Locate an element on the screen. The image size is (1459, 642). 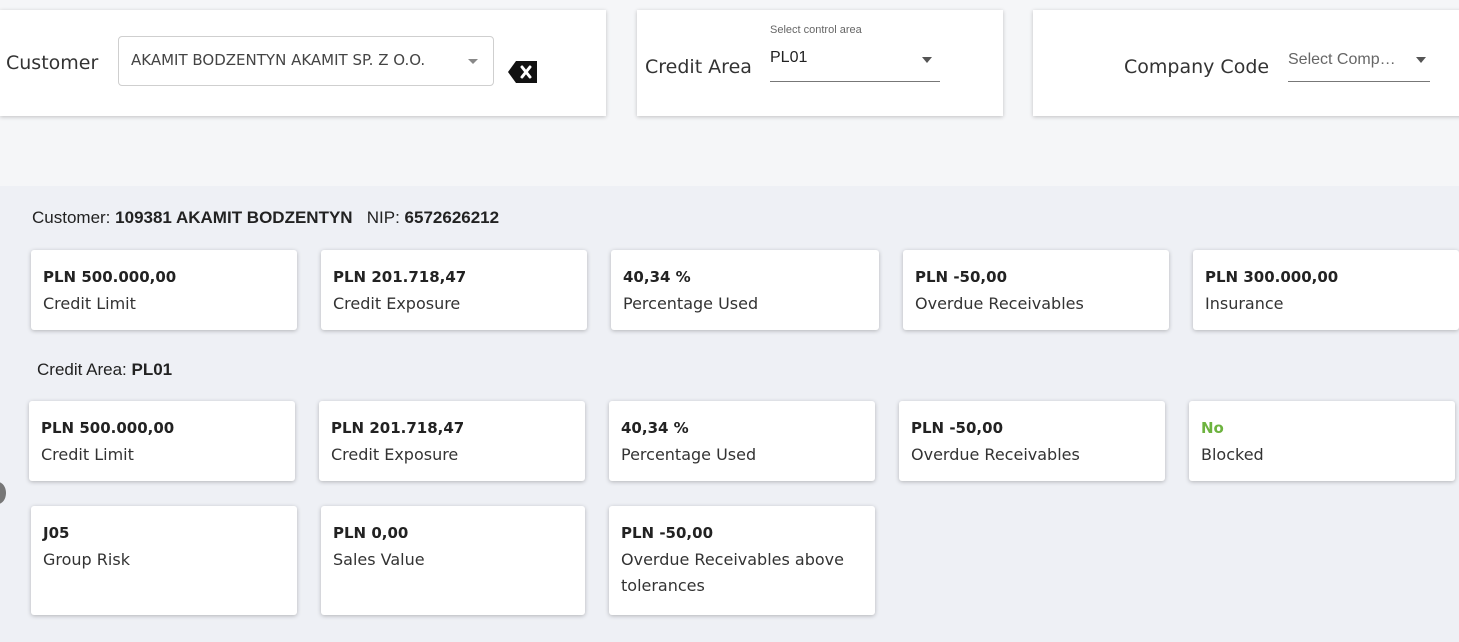
credit-area-filter-panel: Credit Area Select control area PL01 is located at coordinates (820, 63).